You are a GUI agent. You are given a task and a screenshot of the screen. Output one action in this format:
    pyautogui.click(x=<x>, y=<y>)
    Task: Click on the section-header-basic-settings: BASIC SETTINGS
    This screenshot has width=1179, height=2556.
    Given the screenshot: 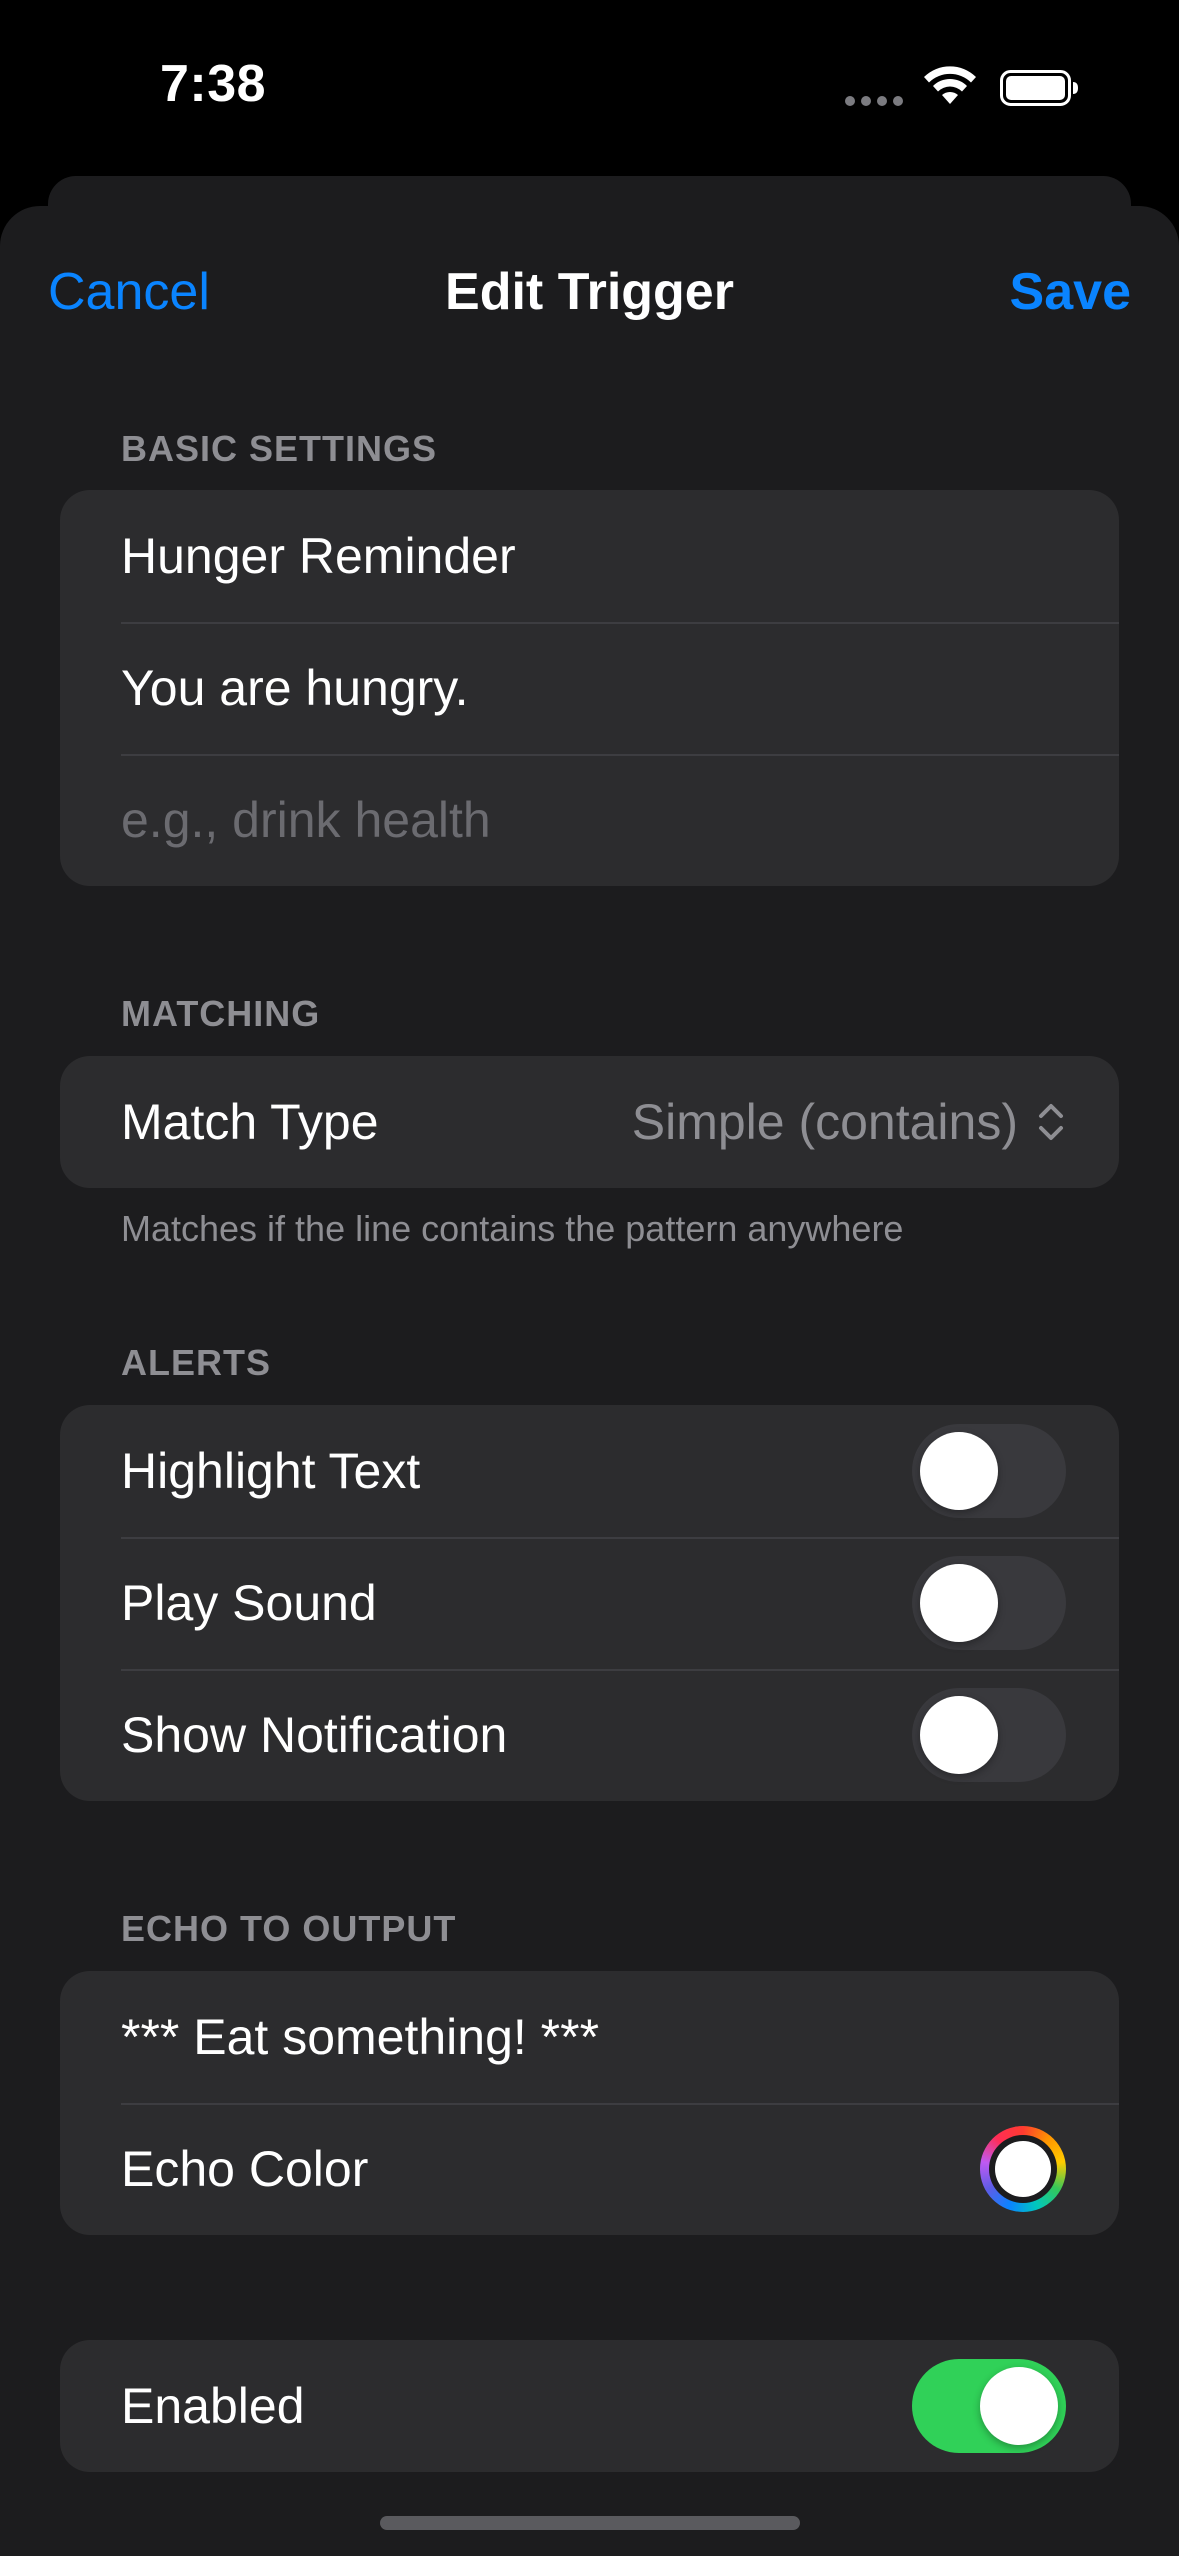 What is the action you would take?
    pyautogui.click(x=279, y=448)
    